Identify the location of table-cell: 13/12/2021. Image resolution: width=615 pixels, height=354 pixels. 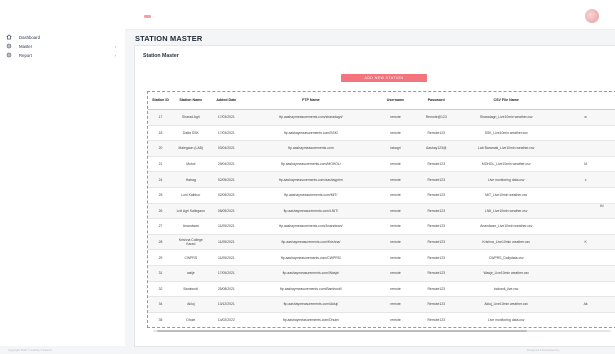
(226, 304).